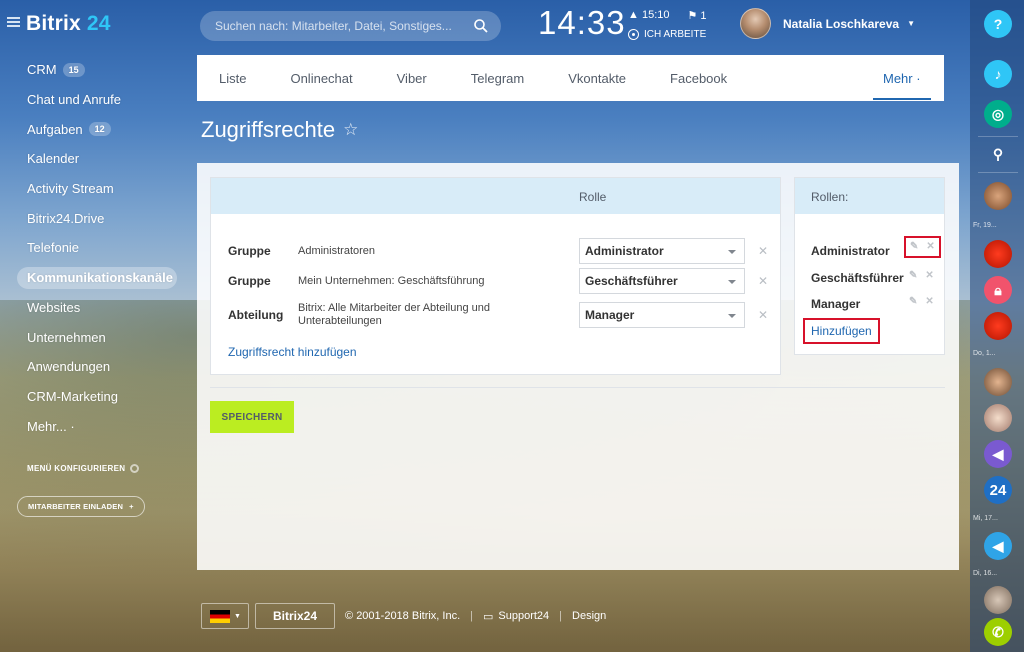 This screenshot has width=1024, height=652. What do you see at coordinates (902, 78) in the screenshot?
I see `tab-more: Mehr ·` at bounding box center [902, 78].